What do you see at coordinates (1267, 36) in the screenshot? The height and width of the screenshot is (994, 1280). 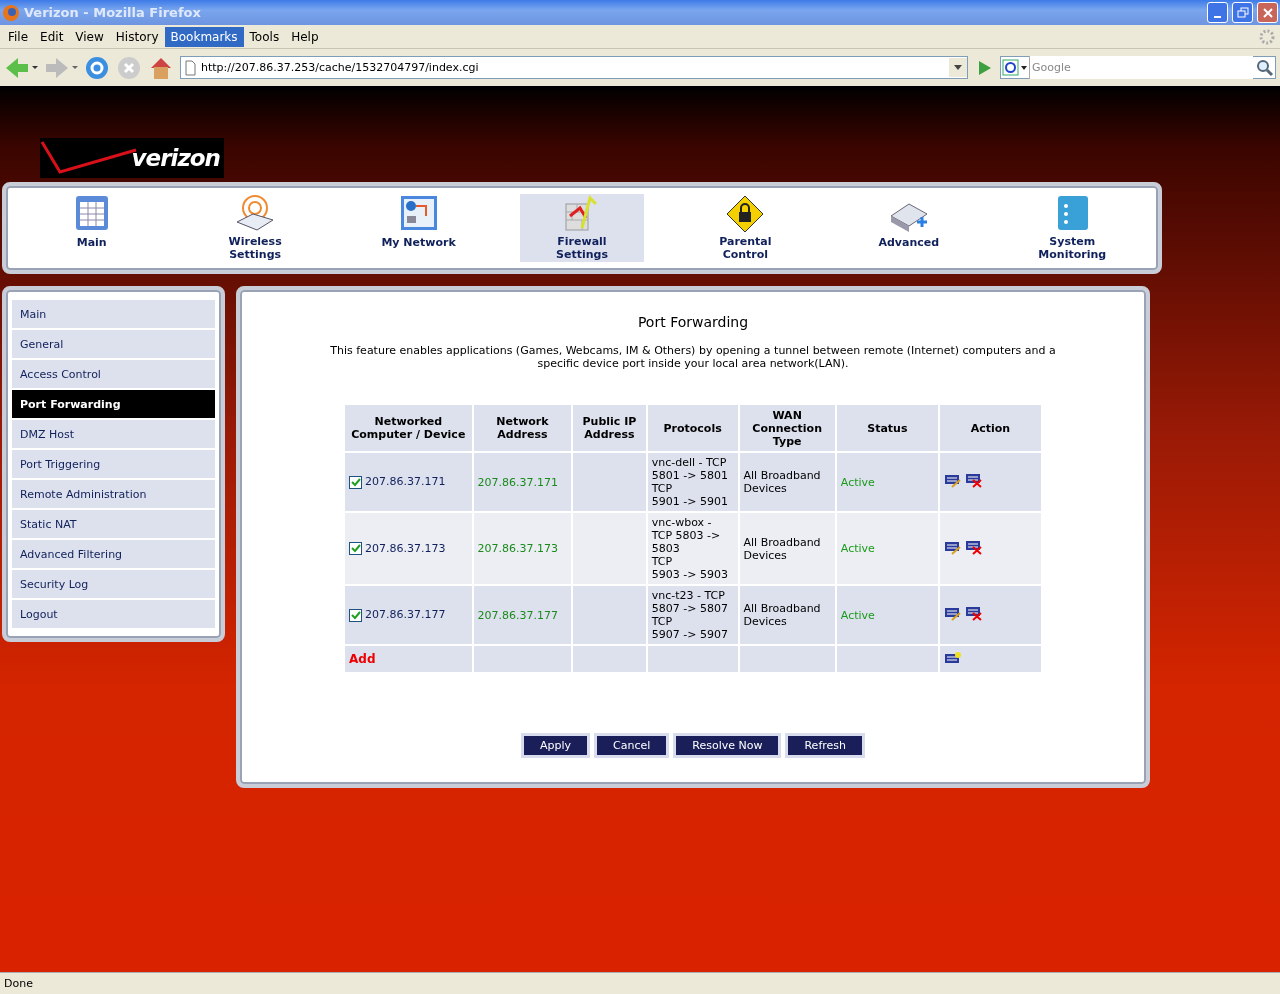 I see `throbber-icon` at bounding box center [1267, 36].